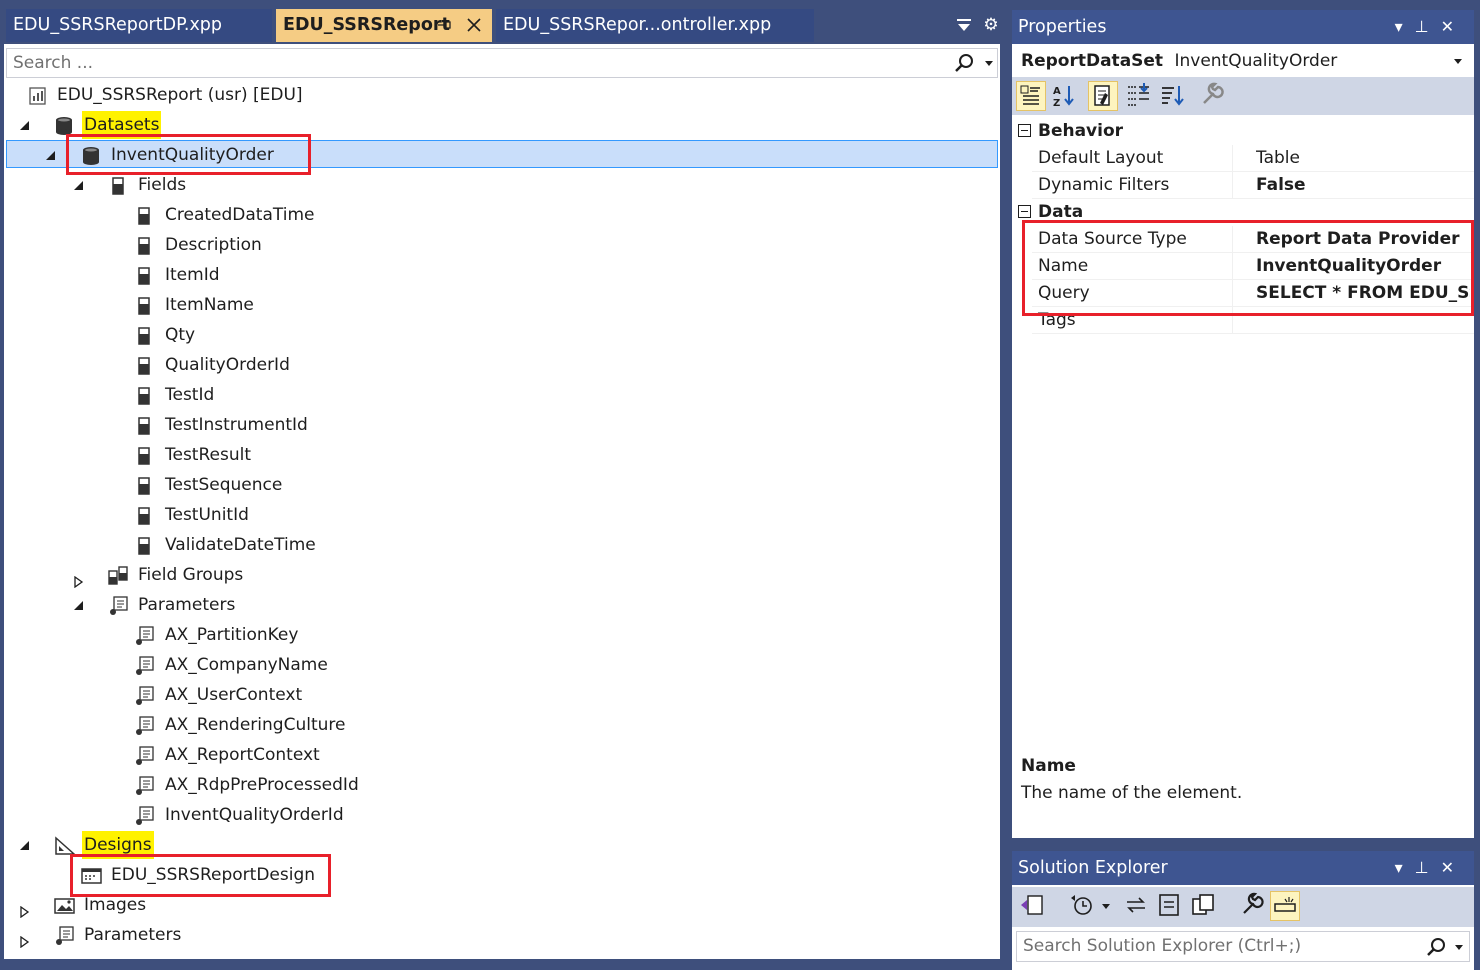 The width and height of the screenshot is (1480, 970). Describe the element at coordinates (1057, 91) in the screenshot. I see `svg-text: A` at that location.